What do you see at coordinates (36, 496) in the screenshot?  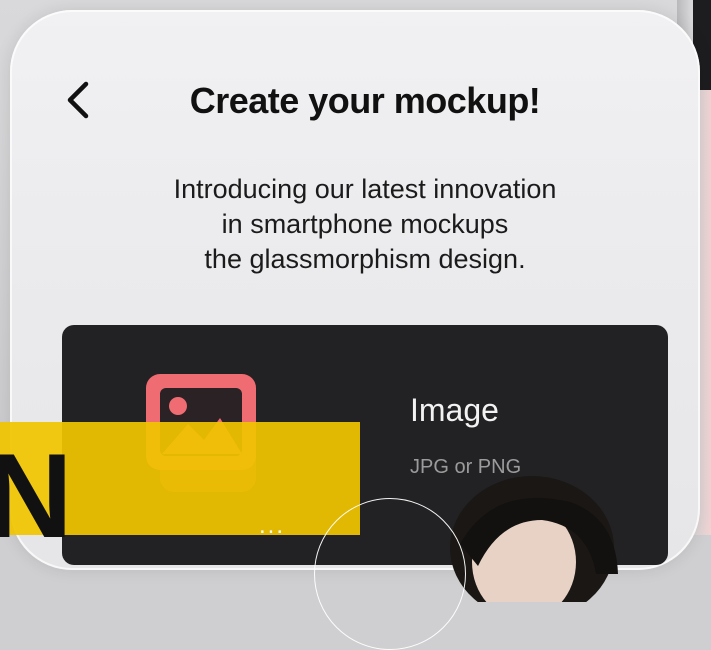 I see `promo-large-letter: N` at bounding box center [36, 496].